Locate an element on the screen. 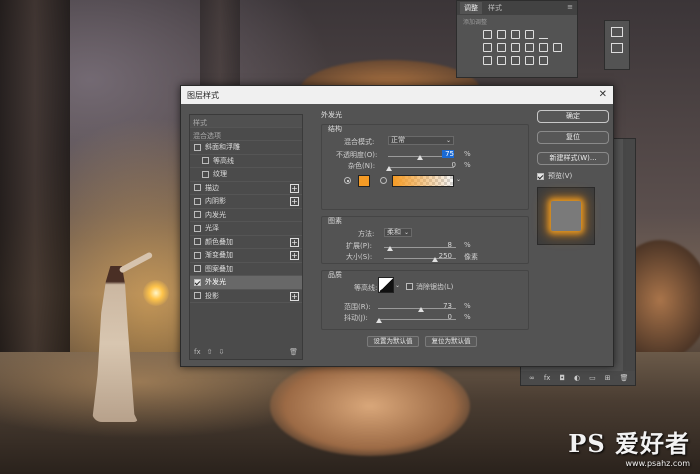 The image size is (700, 474). channel-mixer-icon is located at coordinates (543, 47).